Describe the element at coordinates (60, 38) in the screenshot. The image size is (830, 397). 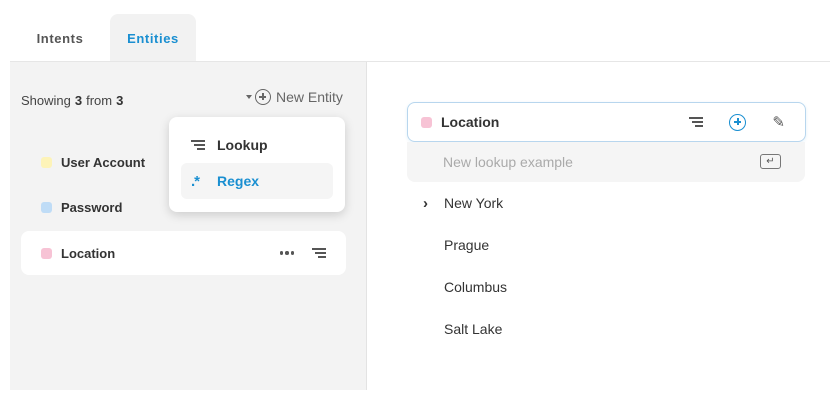
I see `tab-intents: Intents` at that location.